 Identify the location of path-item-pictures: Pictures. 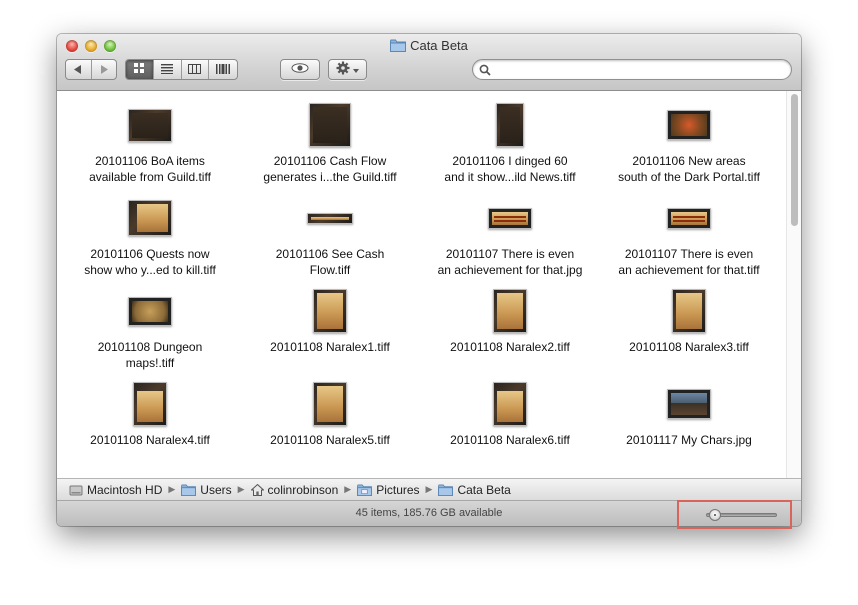
(388, 489).